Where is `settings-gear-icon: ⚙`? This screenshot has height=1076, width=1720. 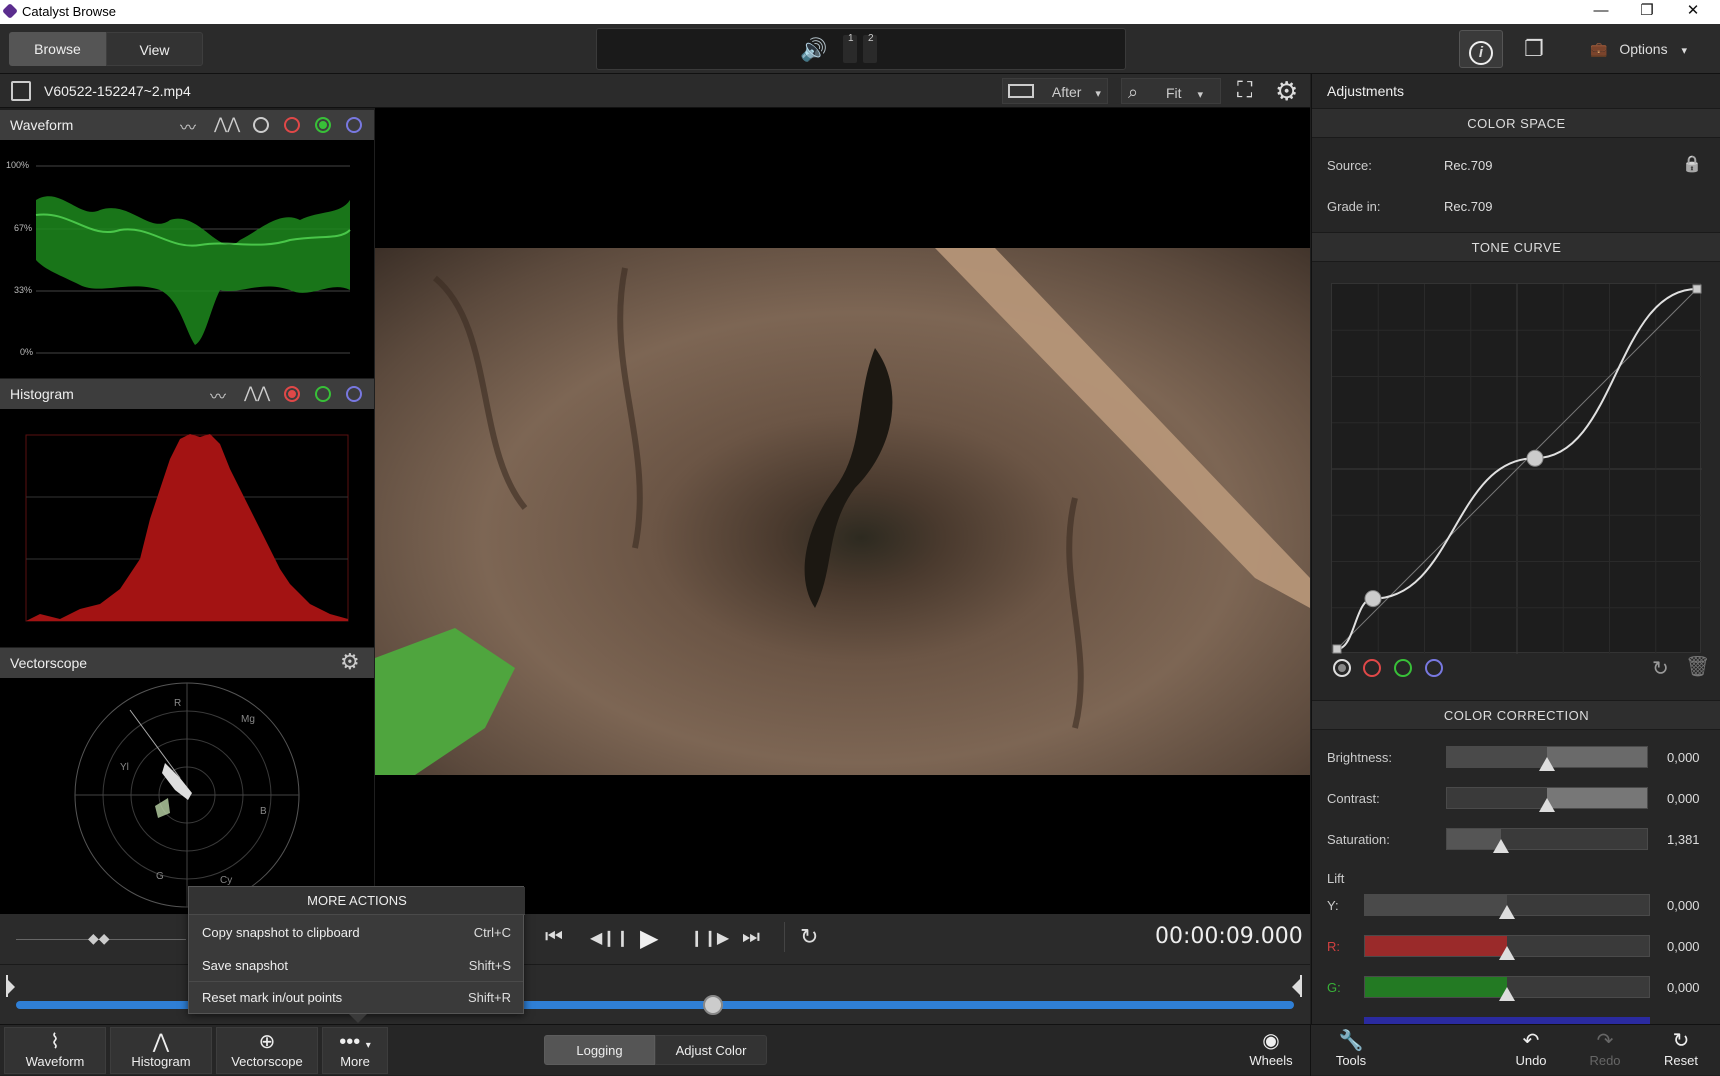 settings-gear-icon: ⚙ is located at coordinates (1286, 91).